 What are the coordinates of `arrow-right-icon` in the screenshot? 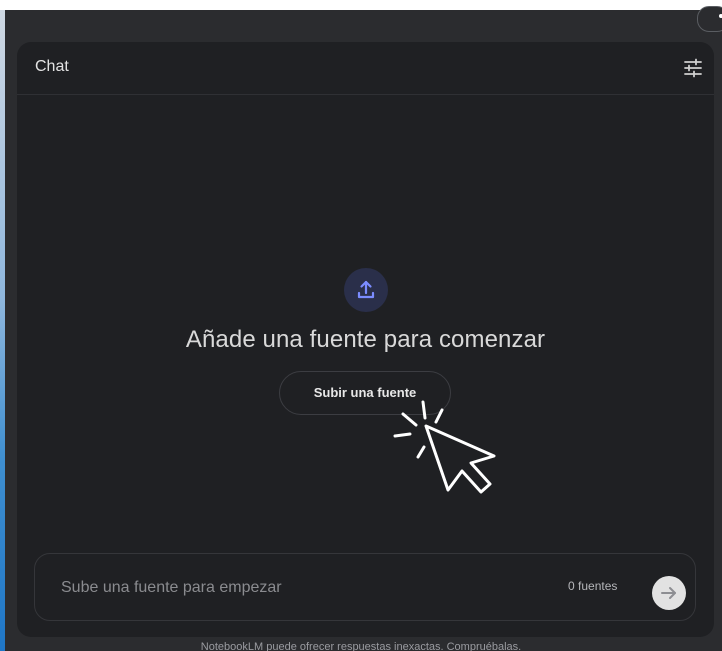 It's located at (668, 593).